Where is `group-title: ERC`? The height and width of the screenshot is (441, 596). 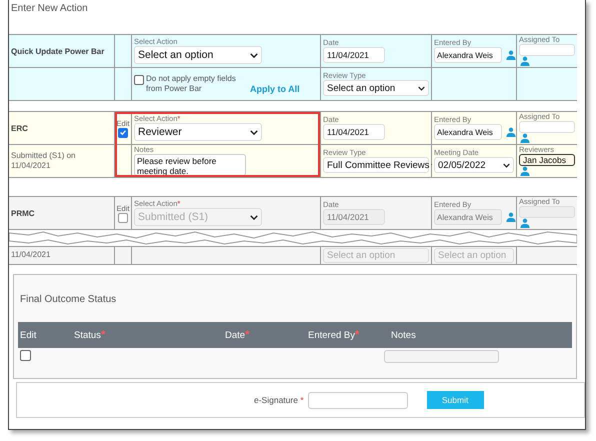 group-title: ERC is located at coordinates (20, 128).